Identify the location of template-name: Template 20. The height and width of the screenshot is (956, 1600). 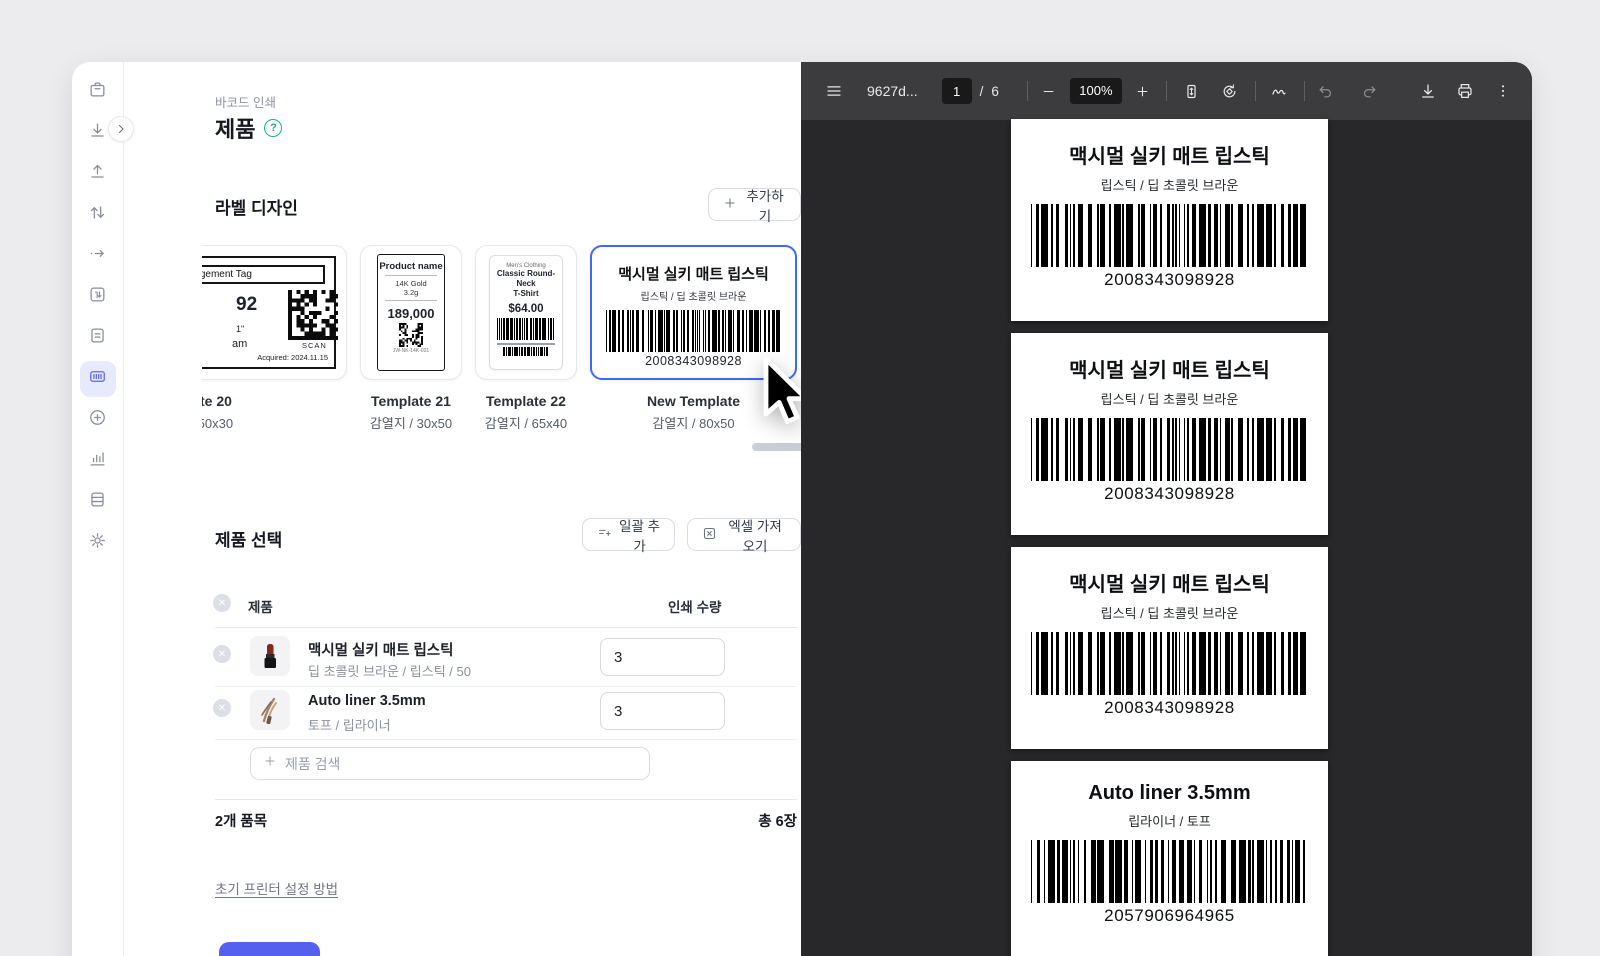
(217, 401).